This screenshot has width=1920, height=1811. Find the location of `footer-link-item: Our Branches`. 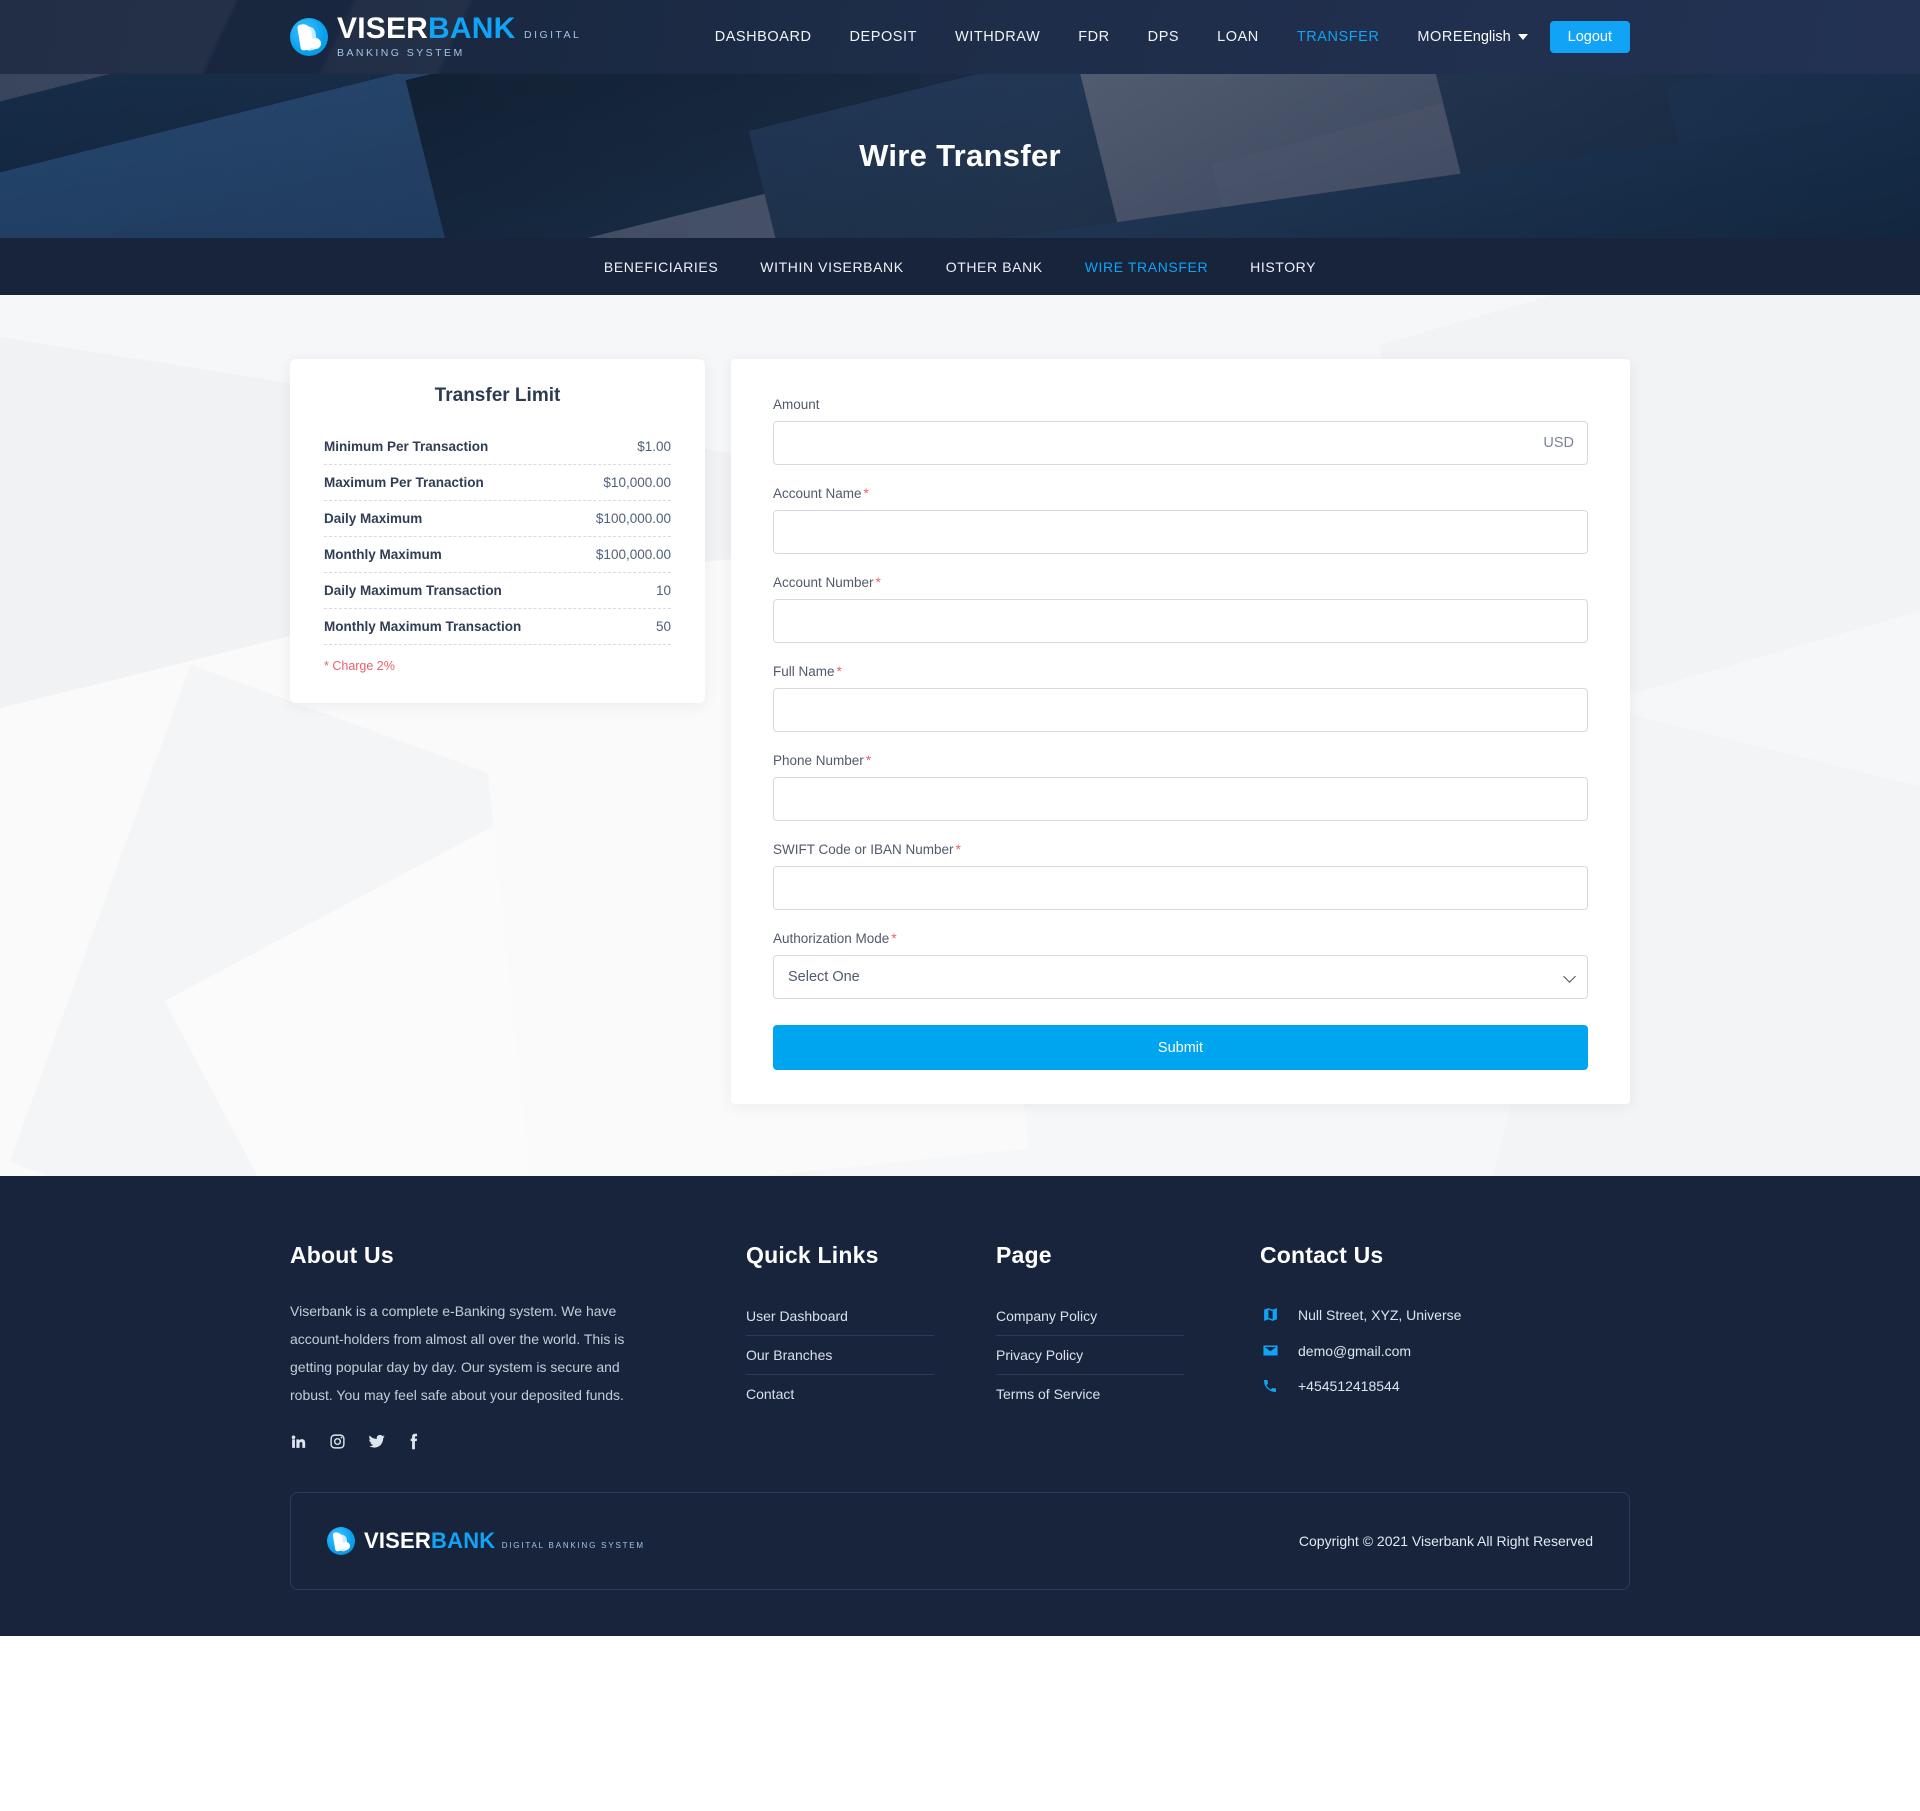

footer-link-item: Our Branches is located at coordinates (840, 1355).